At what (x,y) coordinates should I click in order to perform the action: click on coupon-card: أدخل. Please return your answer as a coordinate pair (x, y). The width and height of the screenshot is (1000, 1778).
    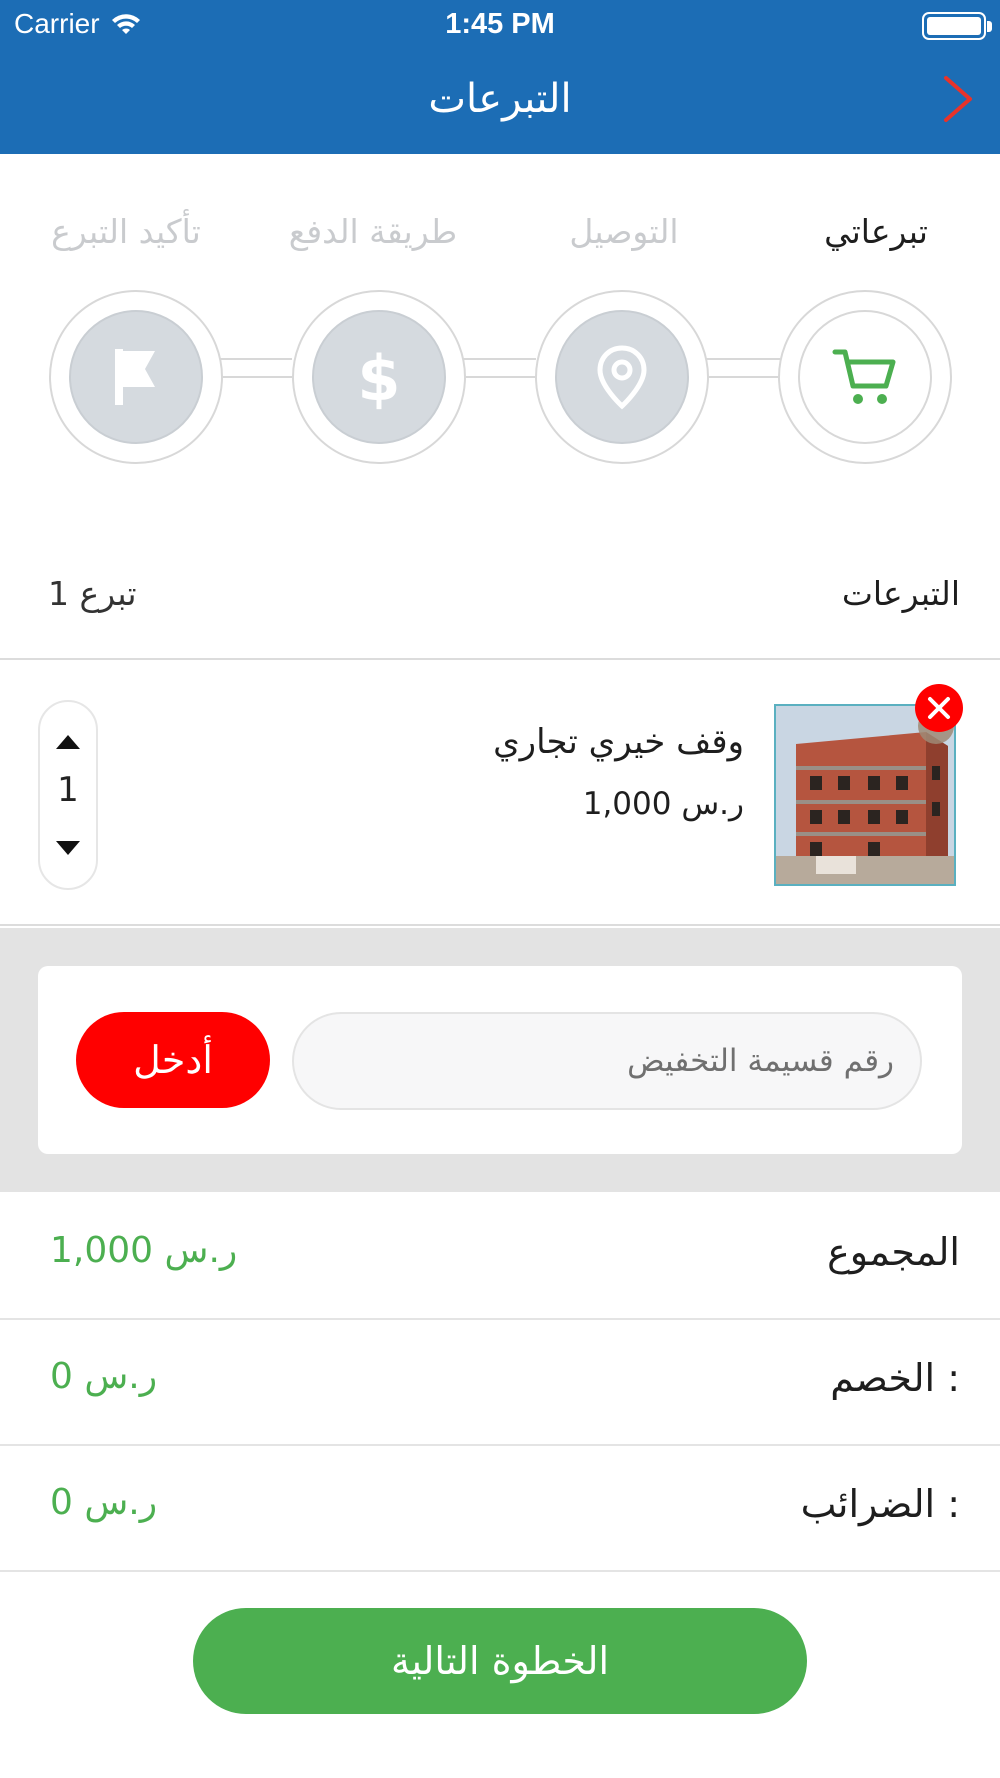
    Looking at the image, I should click on (500, 1060).